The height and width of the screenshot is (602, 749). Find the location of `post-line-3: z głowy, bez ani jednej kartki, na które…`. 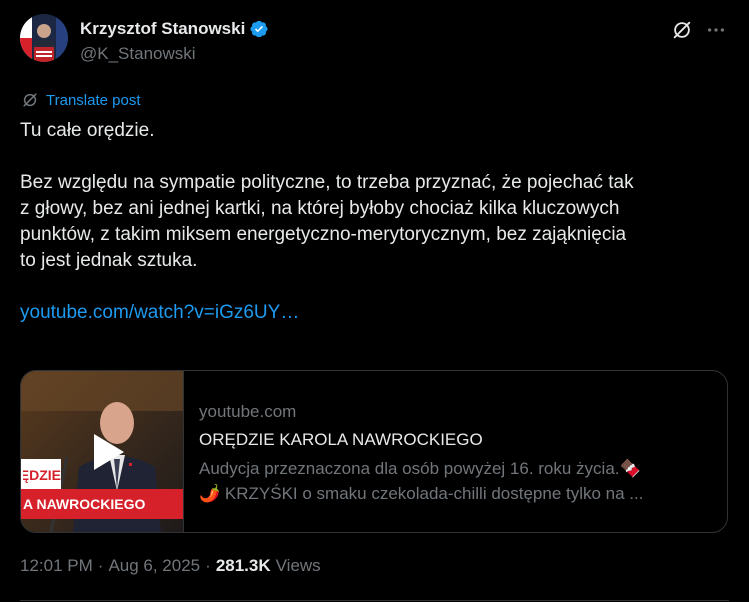

post-line-3: z głowy, bez ani jednej kartki, na które… is located at coordinates (320, 208).